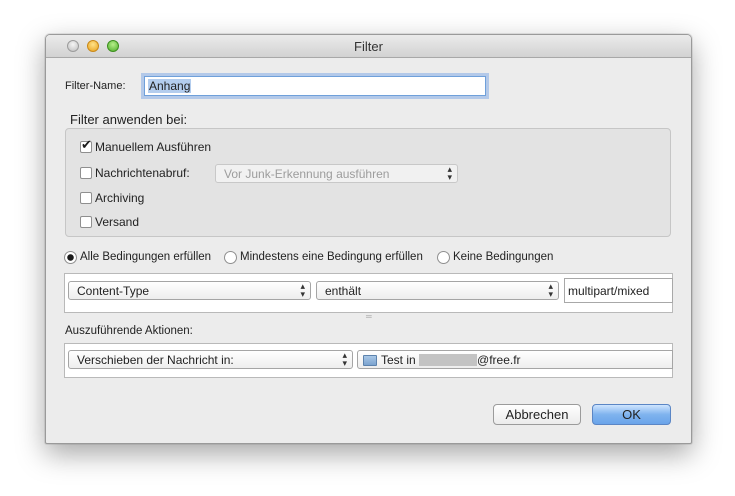  Describe the element at coordinates (443, 257) in the screenshot. I see `match-none-radio` at that location.